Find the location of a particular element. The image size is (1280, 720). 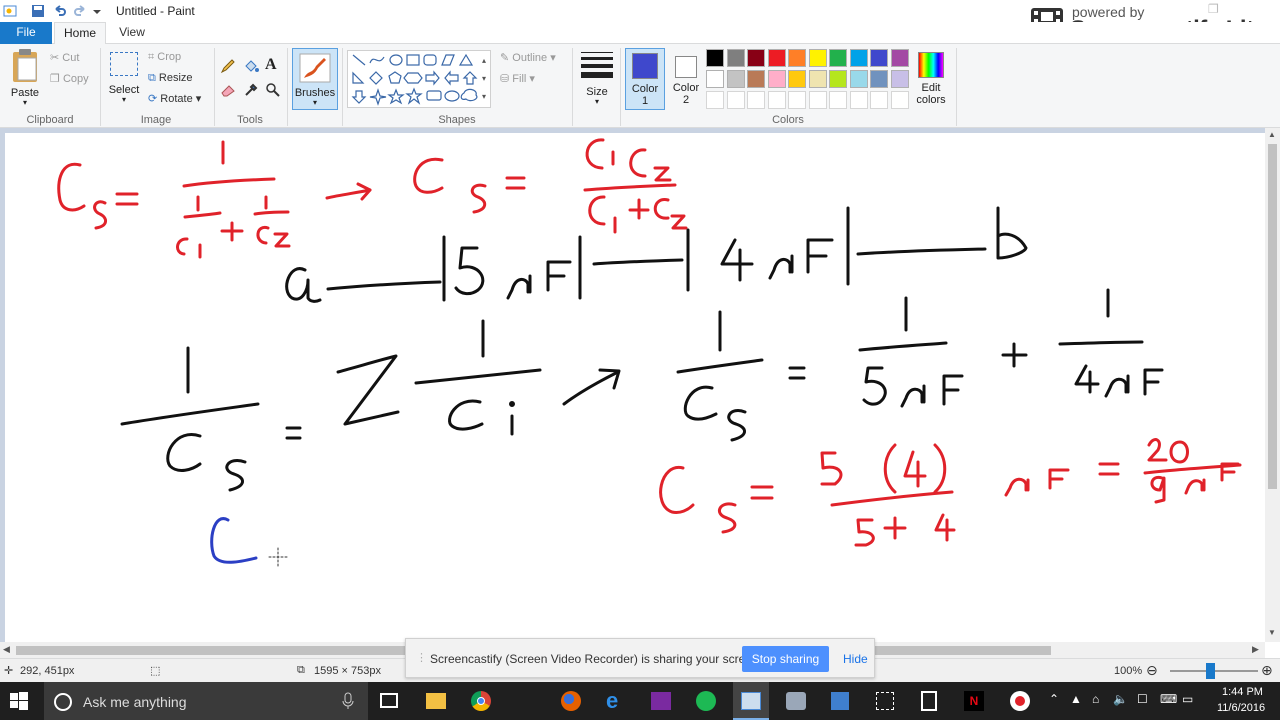

paste-dropdown-icon: ▾ is located at coordinates (25, 103).